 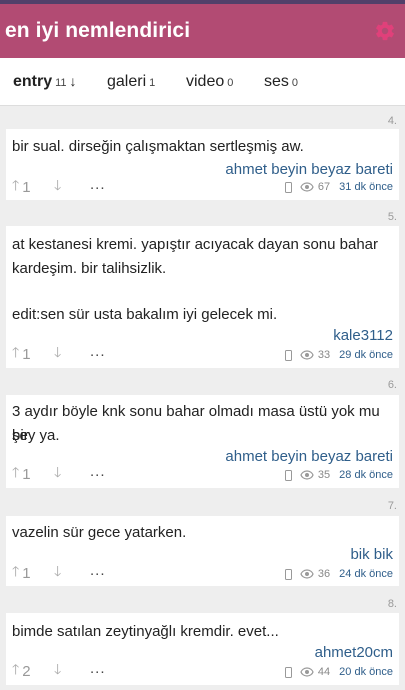 I want to click on tab-ses: ses 0, so click(x=281, y=82).